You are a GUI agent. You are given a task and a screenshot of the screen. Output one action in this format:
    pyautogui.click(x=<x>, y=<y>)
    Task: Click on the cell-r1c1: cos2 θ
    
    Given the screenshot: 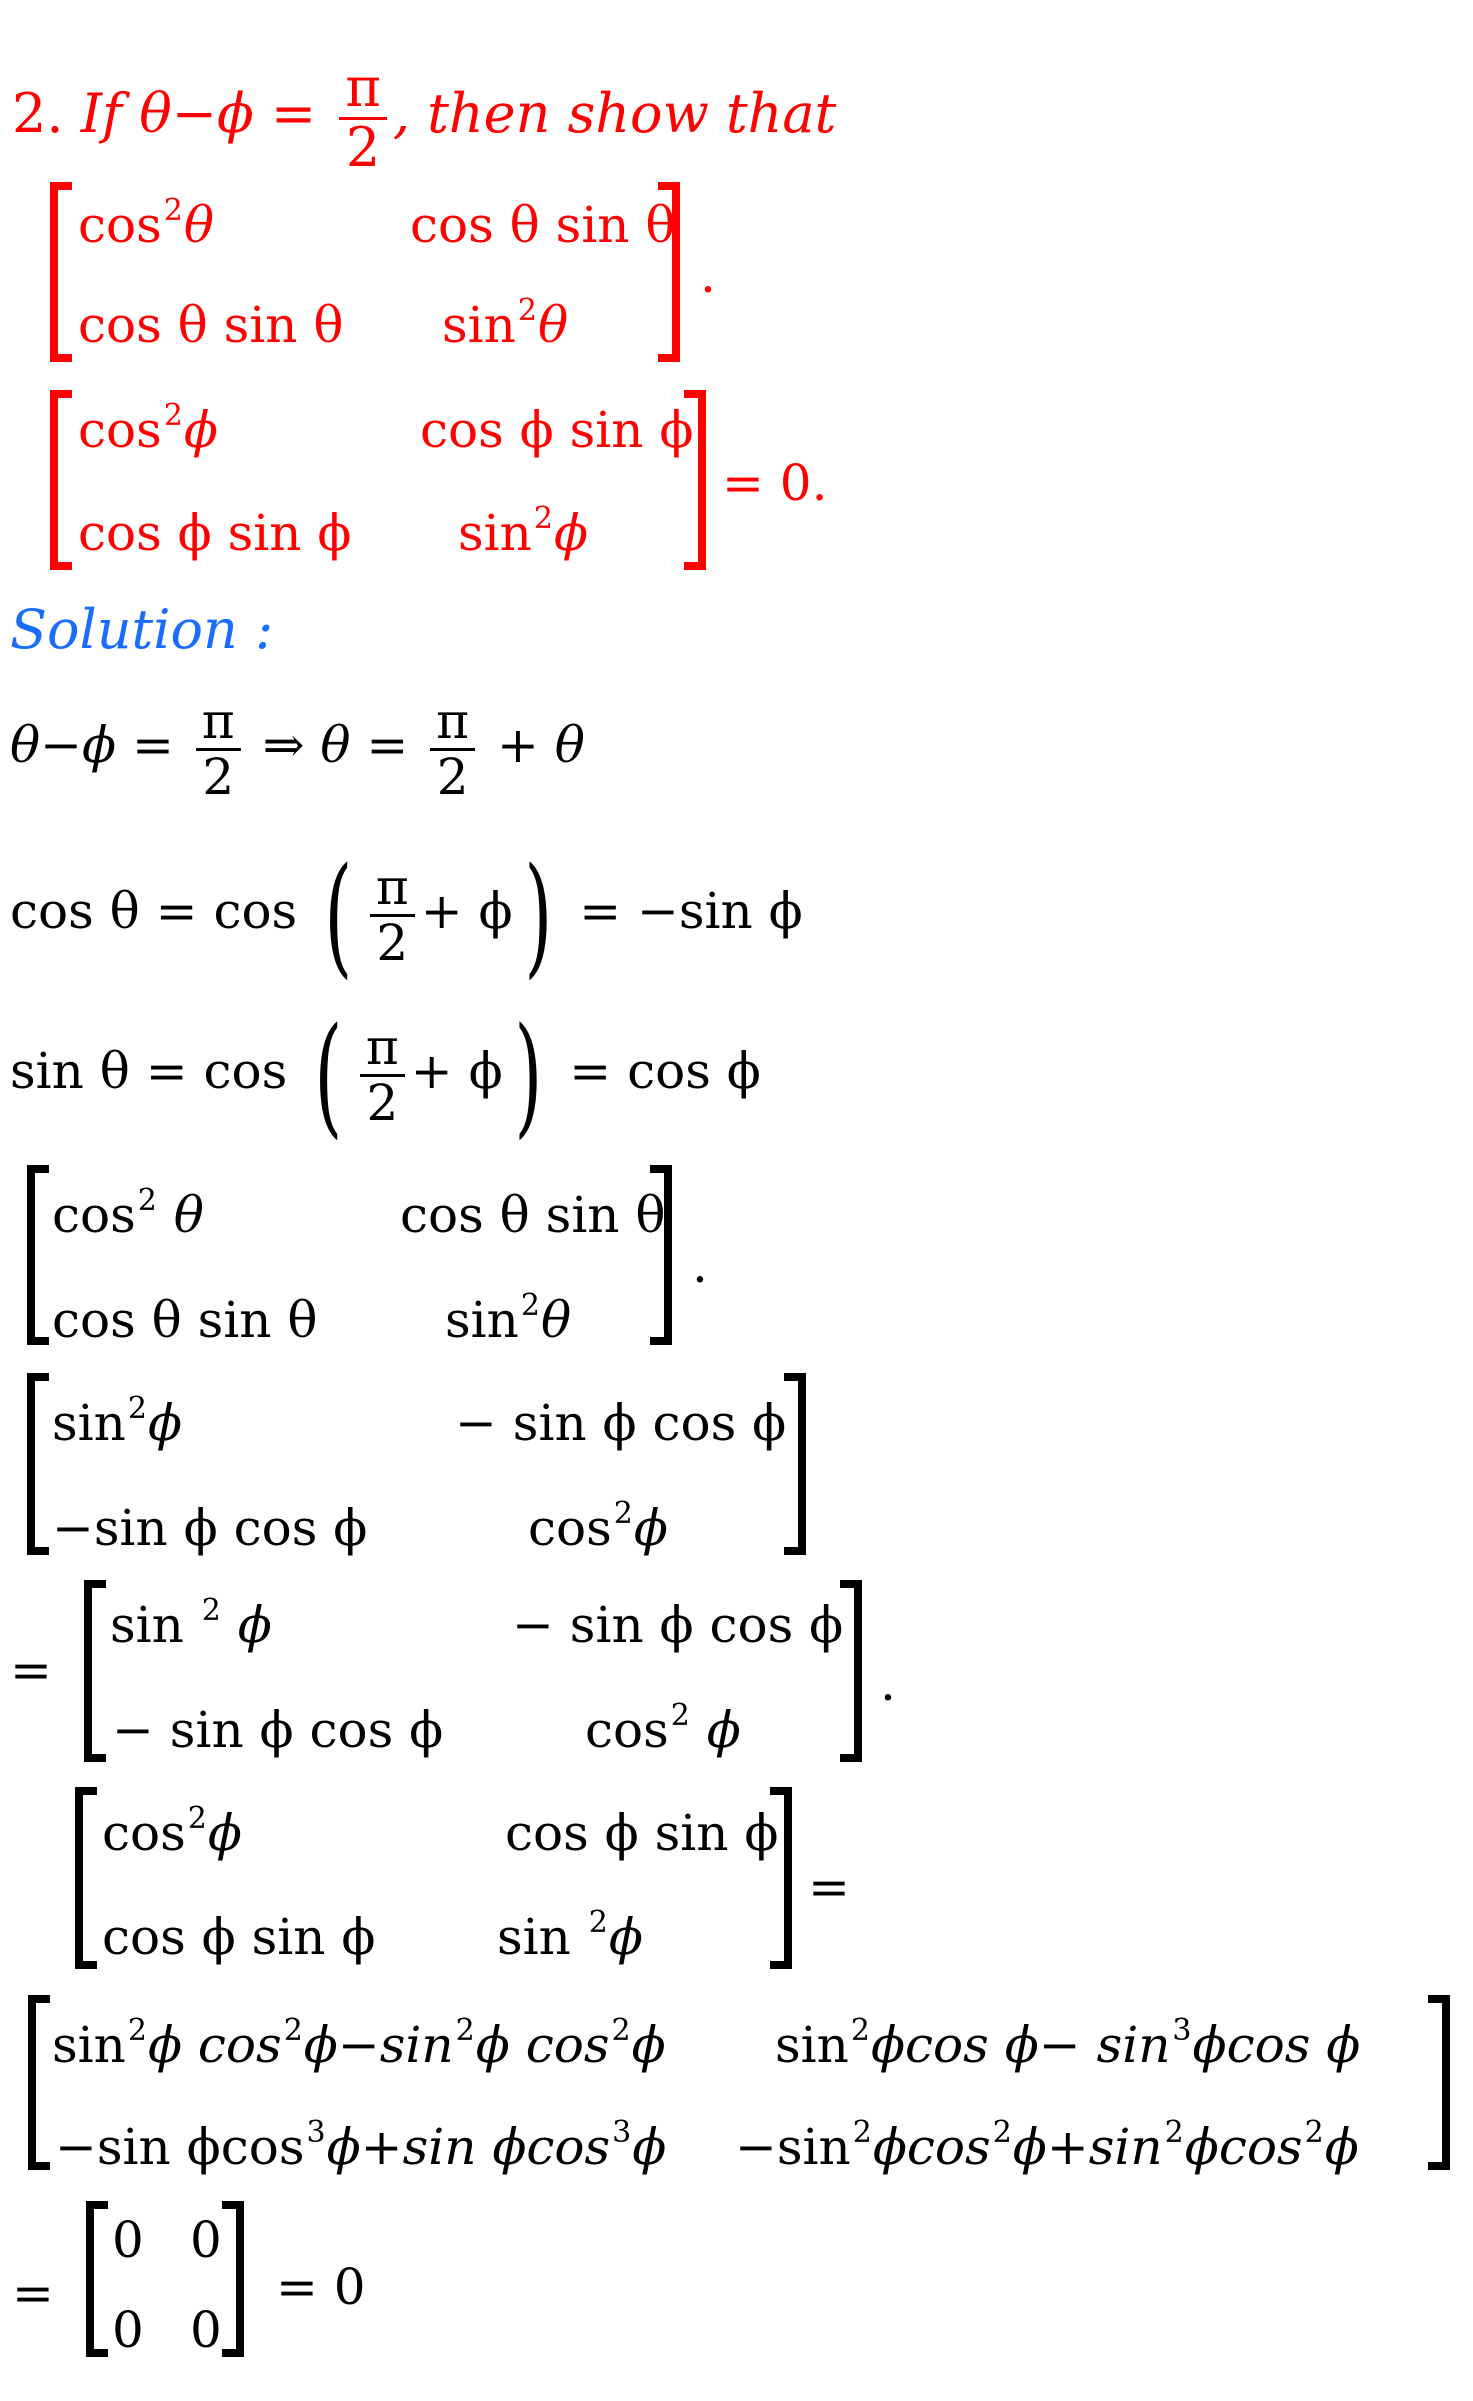 What is the action you would take?
    pyautogui.click(x=128, y=1213)
    